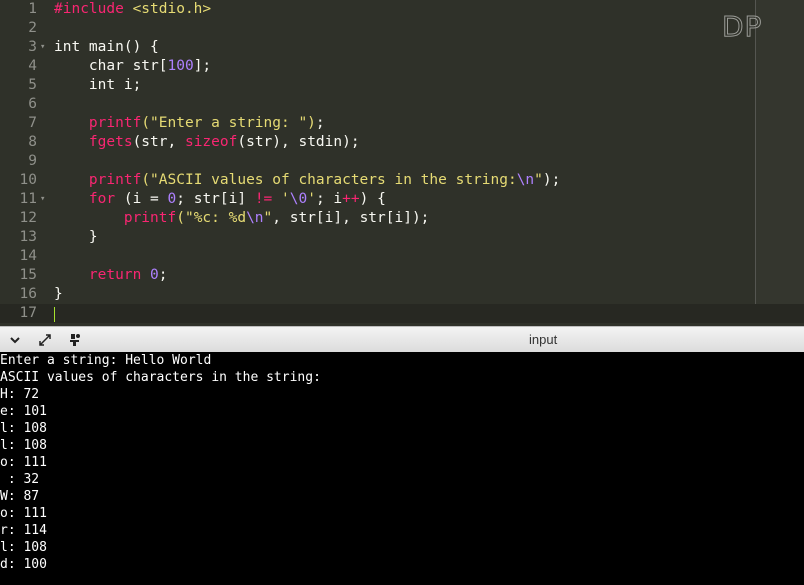 This screenshot has width=804, height=585. What do you see at coordinates (402, 275) in the screenshot?
I see `code-line: 15 return 0;` at bounding box center [402, 275].